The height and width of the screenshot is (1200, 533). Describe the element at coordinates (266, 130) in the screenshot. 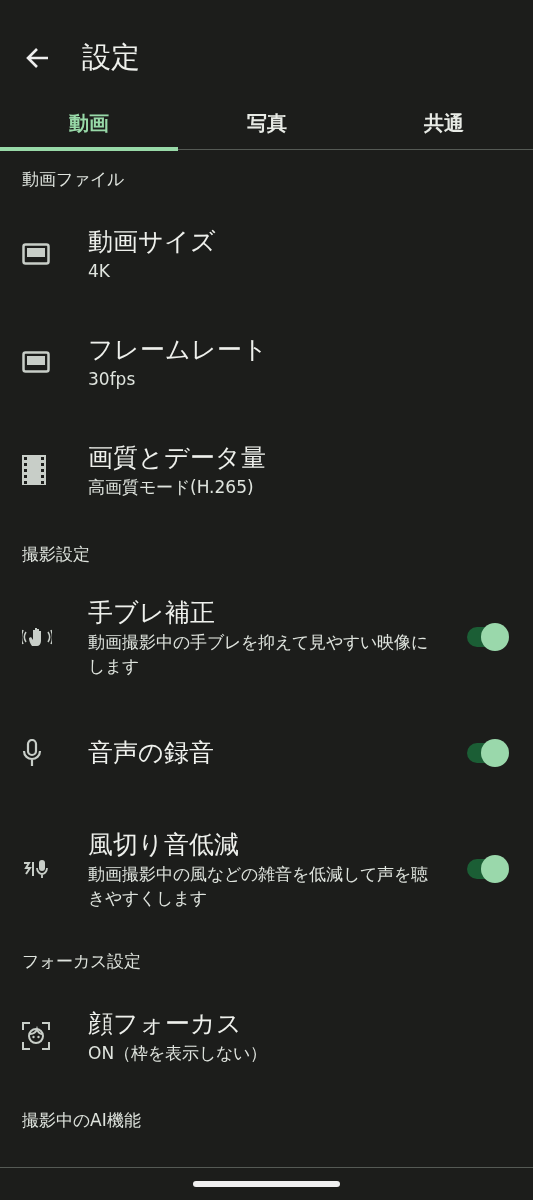

I see `tab: 写真` at that location.